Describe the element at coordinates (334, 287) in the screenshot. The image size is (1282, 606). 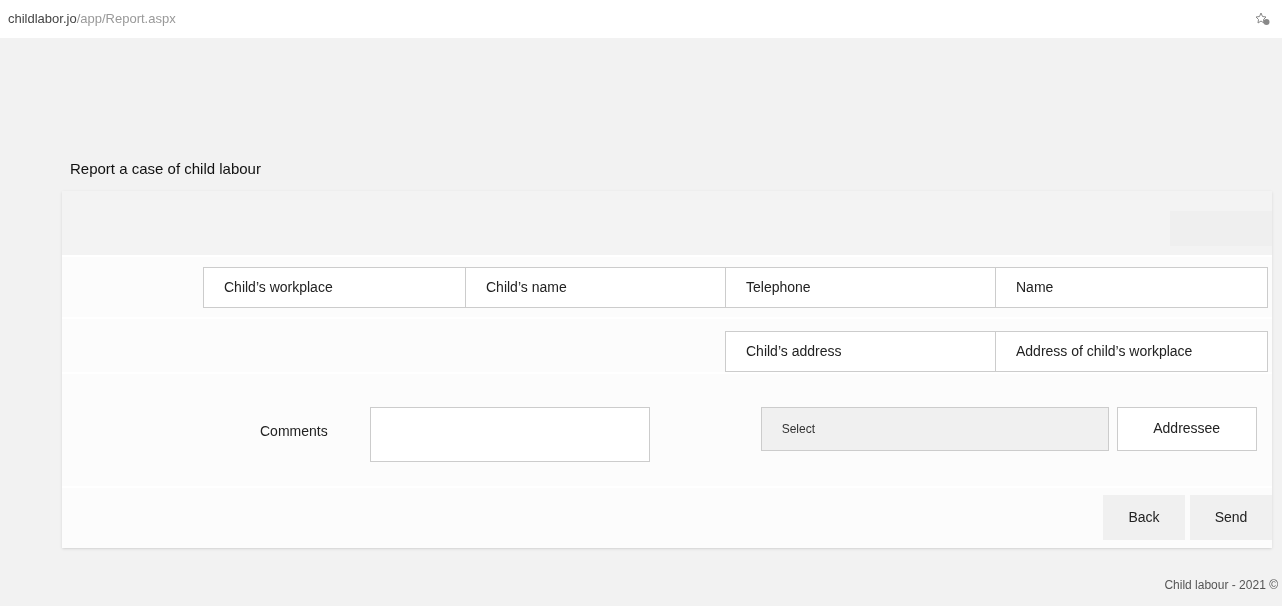
I see `text-field: Child’s workplace` at that location.